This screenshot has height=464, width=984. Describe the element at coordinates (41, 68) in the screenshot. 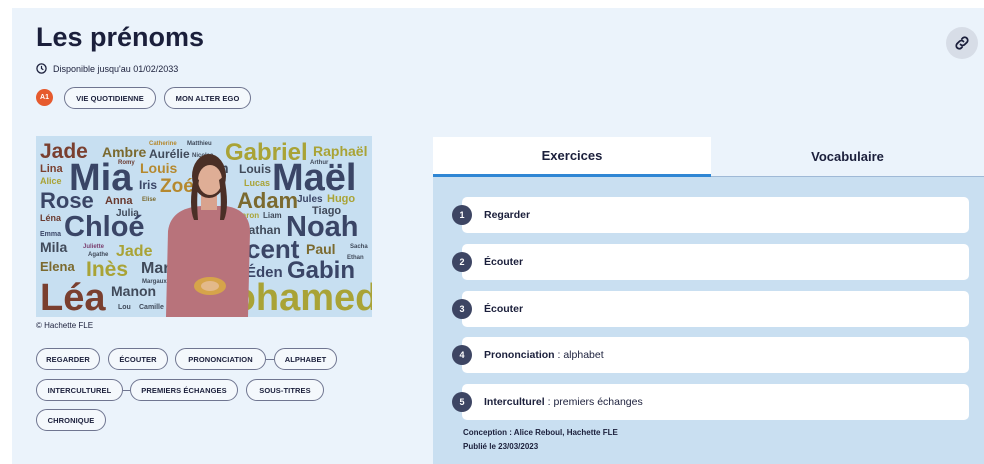

I see `clock-icon` at that location.